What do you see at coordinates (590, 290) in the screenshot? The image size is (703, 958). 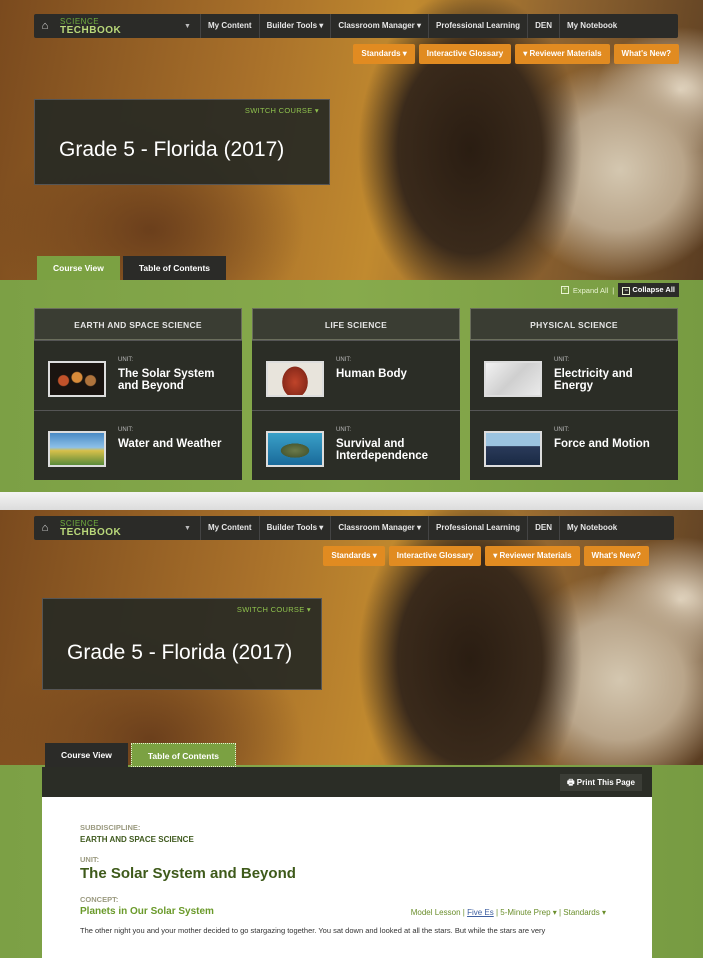 I see `expand-all-link: Expand All` at bounding box center [590, 290].